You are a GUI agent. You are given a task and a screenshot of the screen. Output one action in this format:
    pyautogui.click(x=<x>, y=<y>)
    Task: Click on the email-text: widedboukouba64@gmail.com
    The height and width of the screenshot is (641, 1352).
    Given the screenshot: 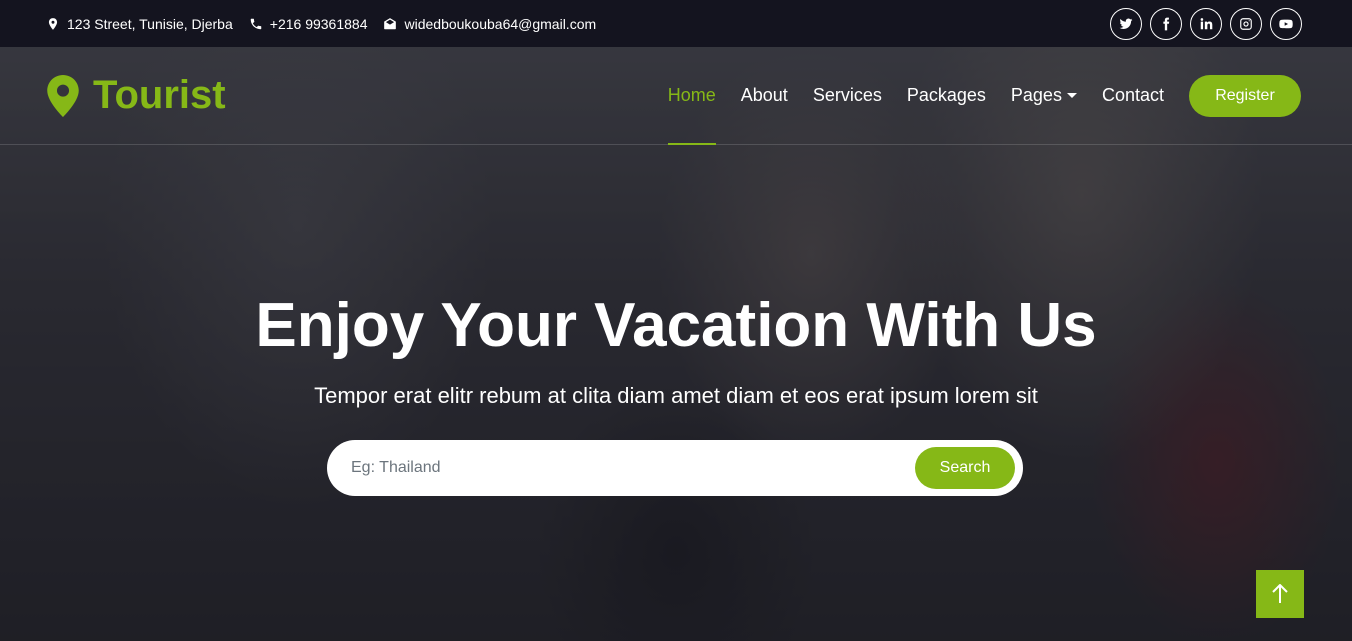 What is the action you would take?
    pyautogui.click(x=500, y=23)
    